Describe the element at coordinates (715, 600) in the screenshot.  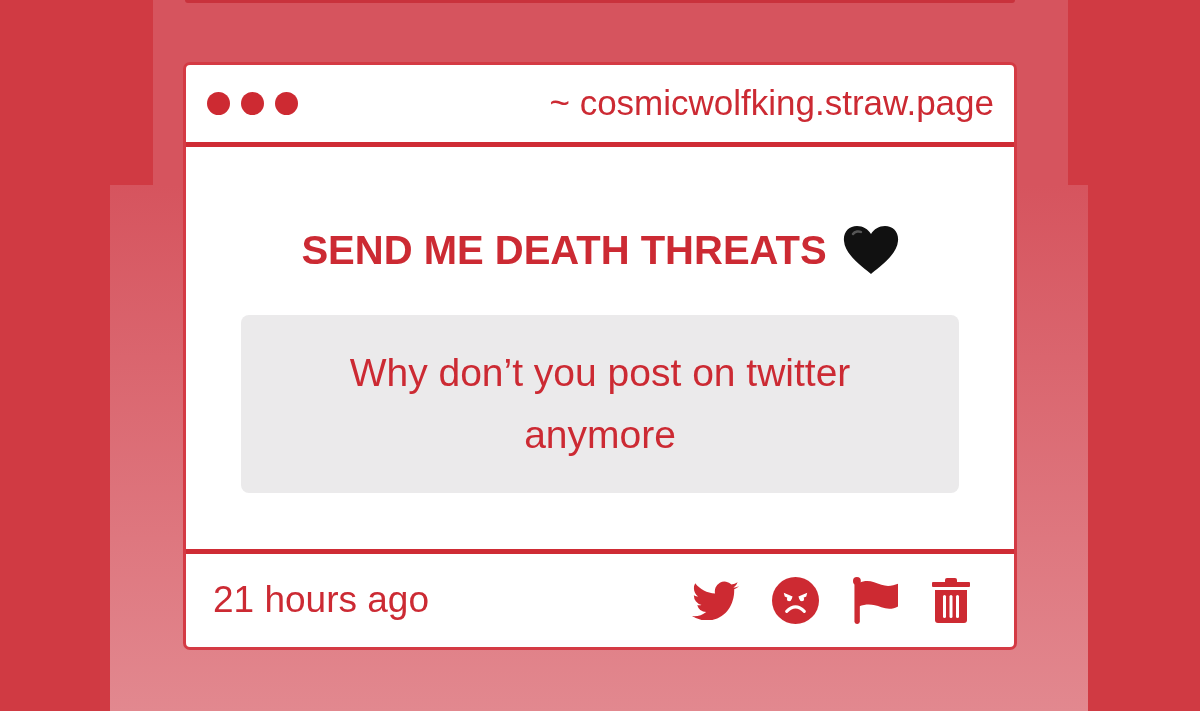
I see `bird-icon` at that location.